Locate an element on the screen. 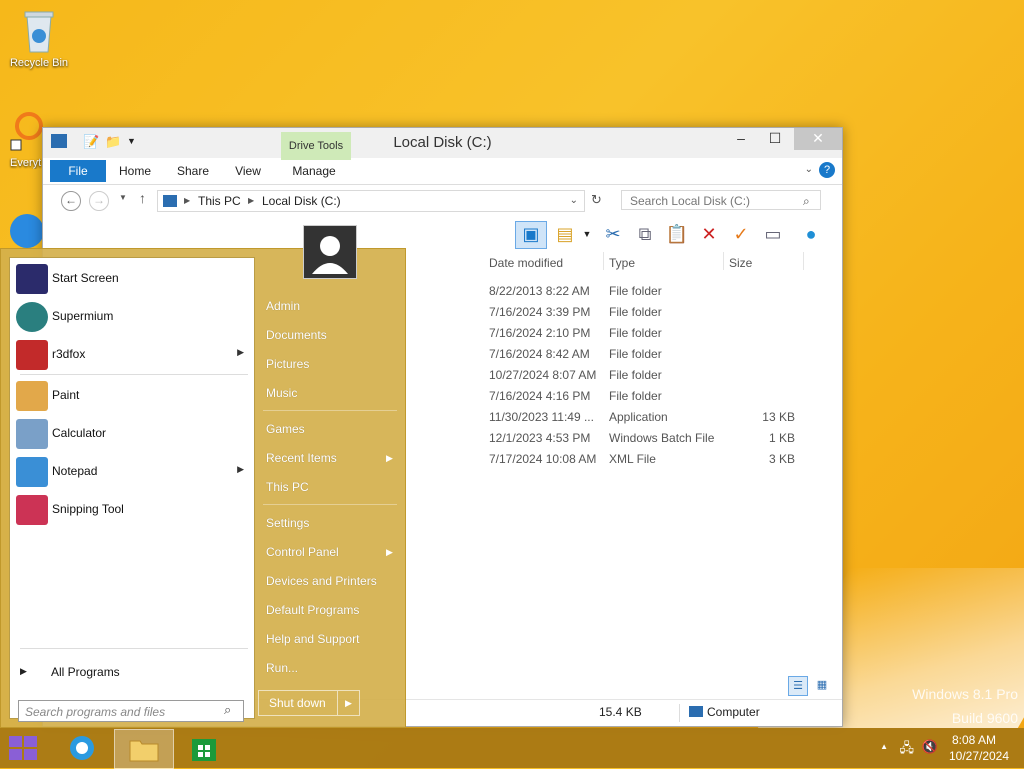 This screenshot has height=769, width=1024. table-row: 8/22/2013 8:22 AM File folder is located at coordinates (618, 291).